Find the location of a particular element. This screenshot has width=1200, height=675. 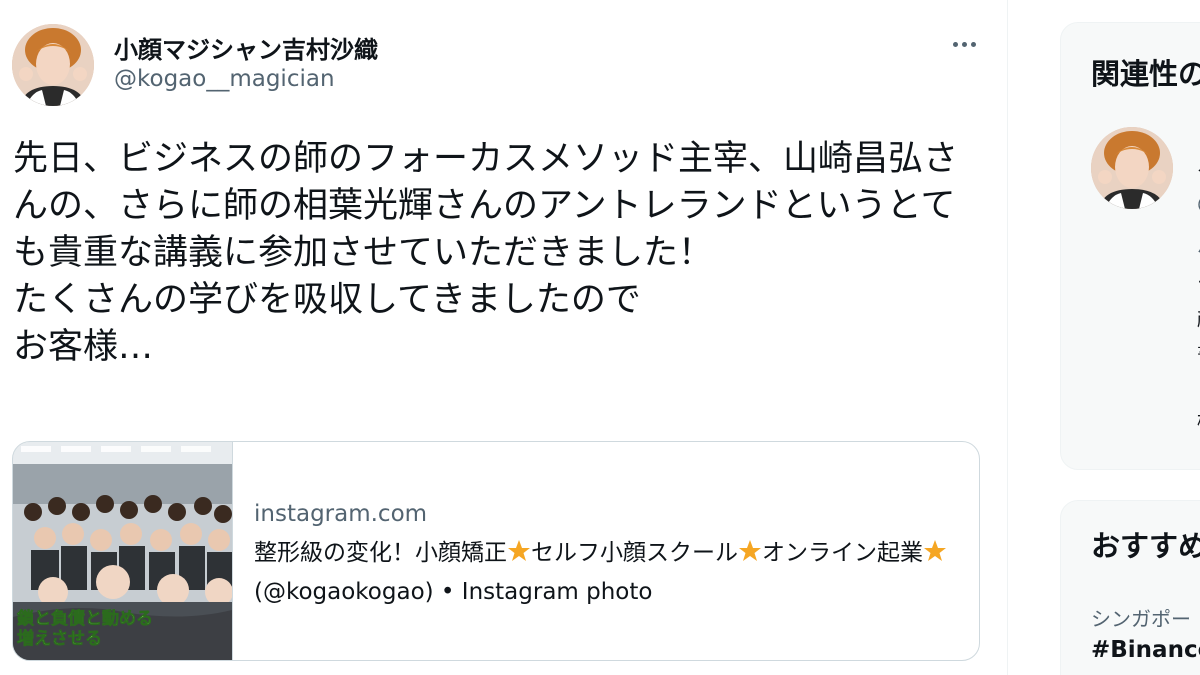

author-handle: @kogao__magician is located at coordinates (224, 79).